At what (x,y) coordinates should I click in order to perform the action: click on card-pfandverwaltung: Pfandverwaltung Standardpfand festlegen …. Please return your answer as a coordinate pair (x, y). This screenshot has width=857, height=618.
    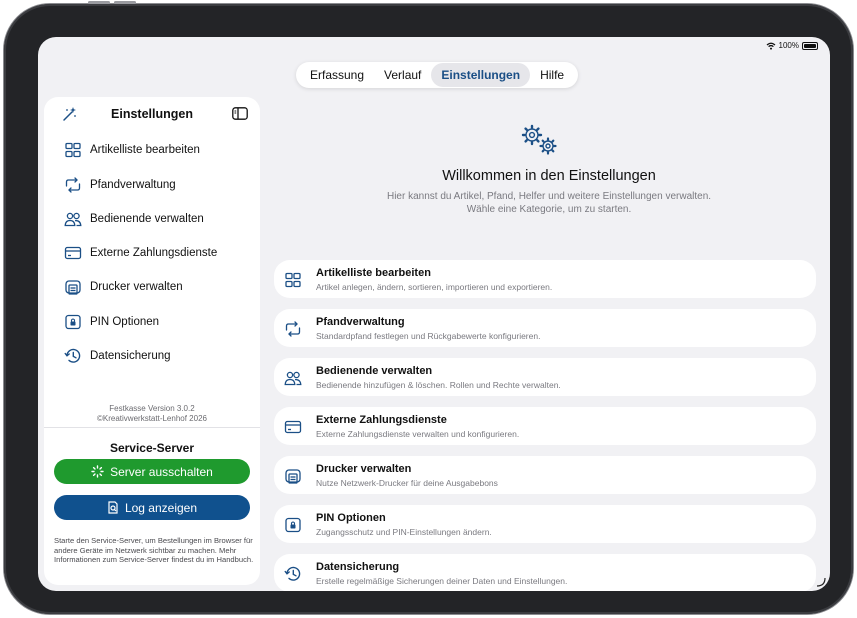
    Looking at the image, I should click on (545, 328).